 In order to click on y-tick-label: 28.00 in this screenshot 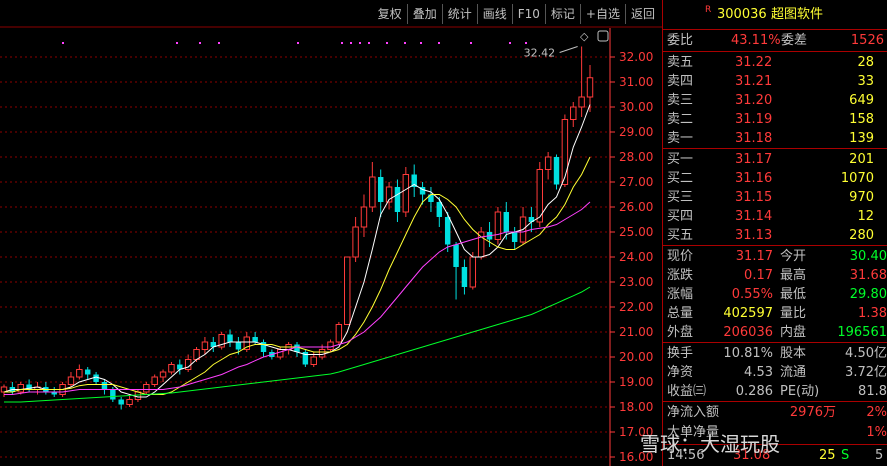, I will do `click(636, 157)`.